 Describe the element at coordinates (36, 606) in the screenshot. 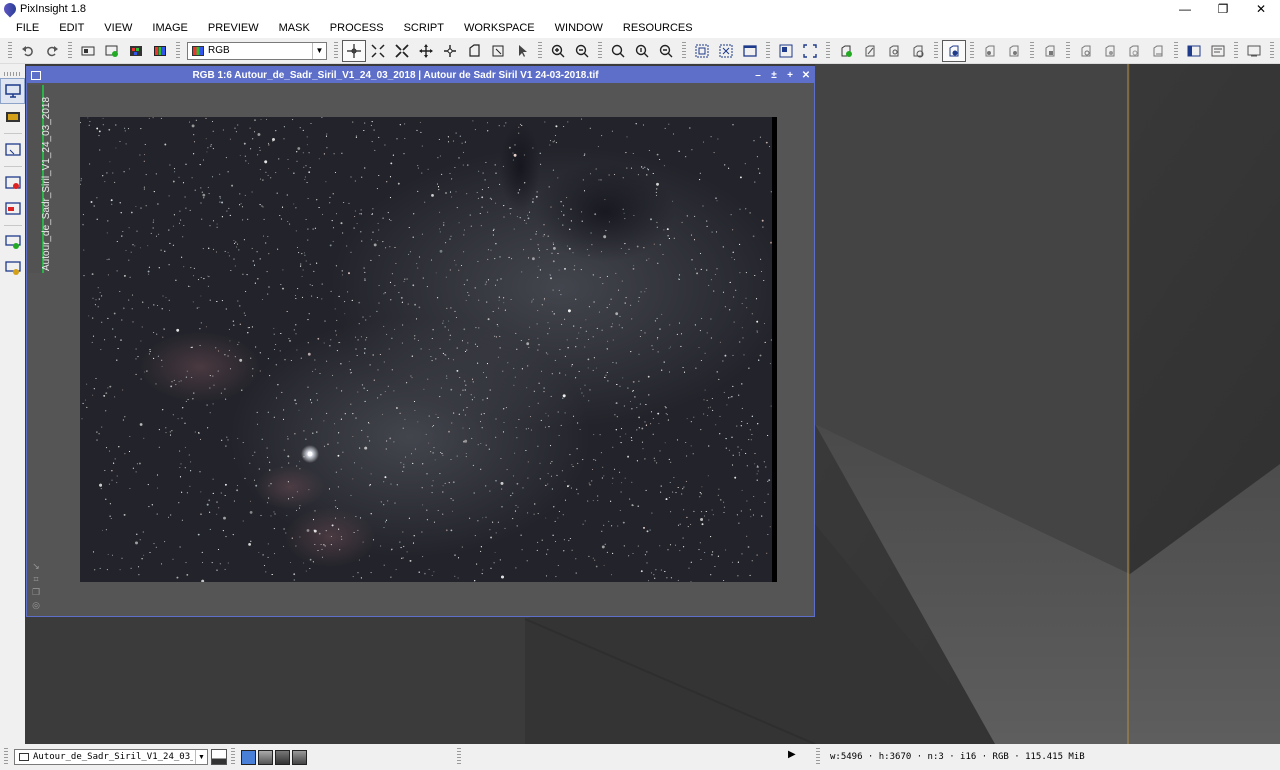

I see `target-icon: ◎` at that location.